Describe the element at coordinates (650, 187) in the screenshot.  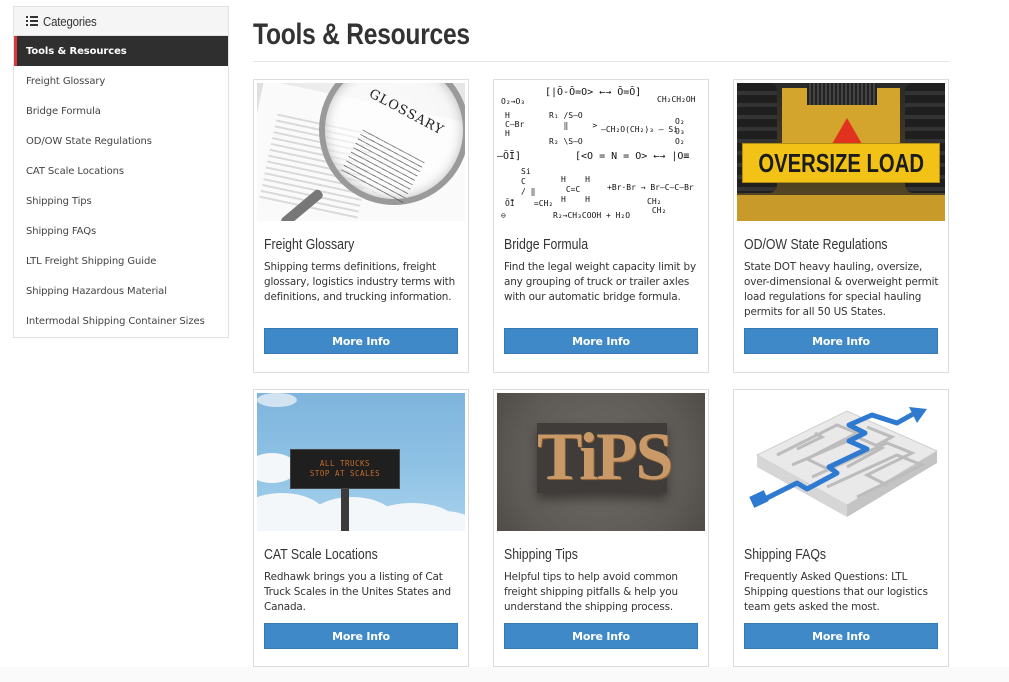
I see `formula-line: +Br·Br → Br—C—C—Br` at that location.